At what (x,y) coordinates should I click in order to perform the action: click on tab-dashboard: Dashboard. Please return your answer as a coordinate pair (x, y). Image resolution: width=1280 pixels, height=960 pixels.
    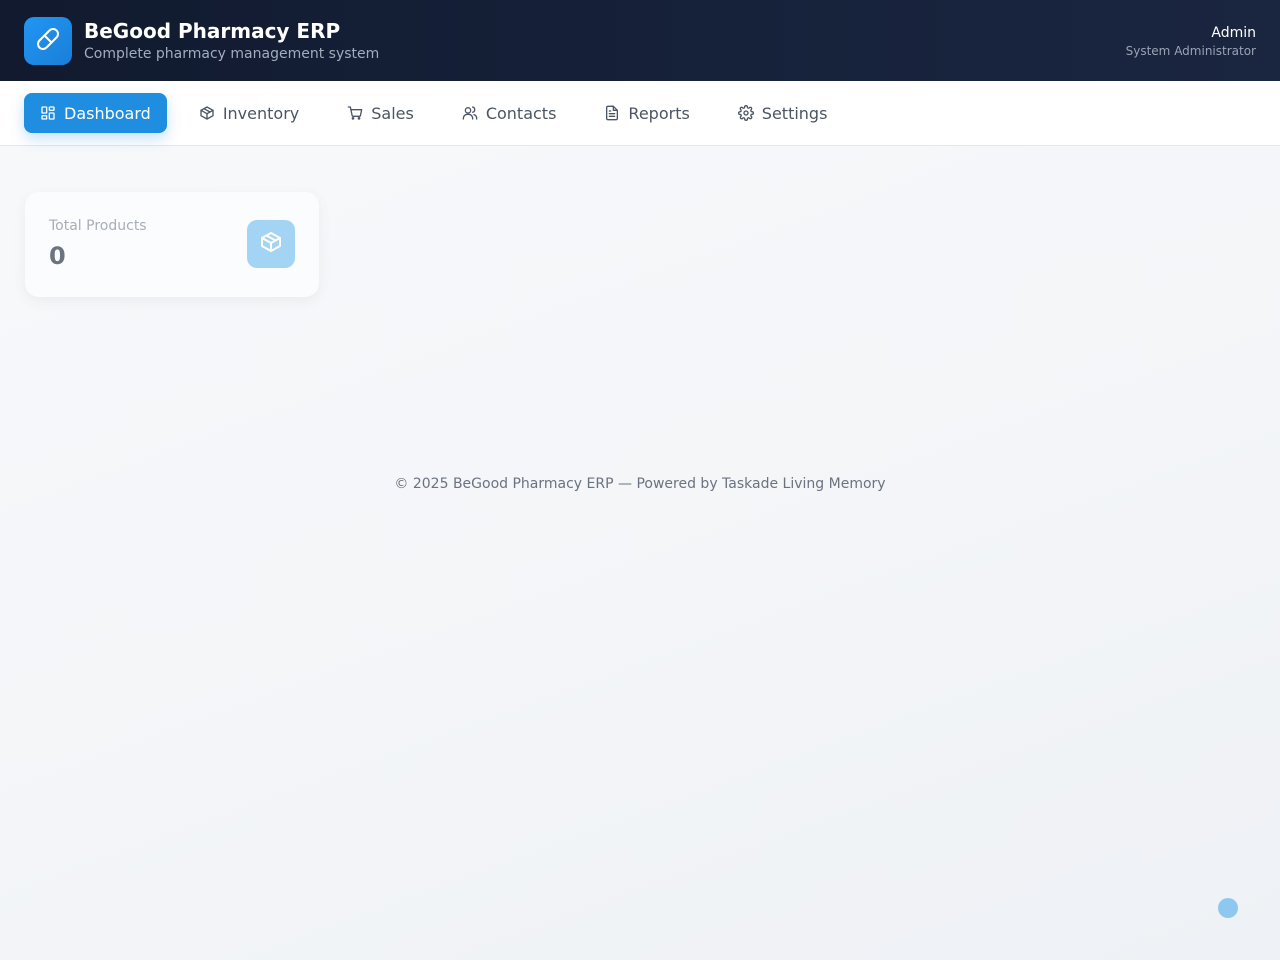
    Looking at the image, I should click on (95, 113).